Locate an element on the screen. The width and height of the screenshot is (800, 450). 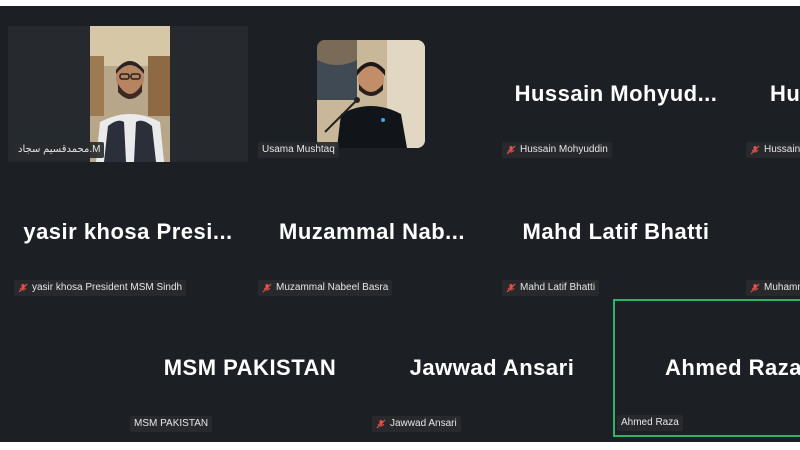
participant-tile-jawwad: Jawwad Ansari Jawwad Ansari is located at coordinates (492, 368).